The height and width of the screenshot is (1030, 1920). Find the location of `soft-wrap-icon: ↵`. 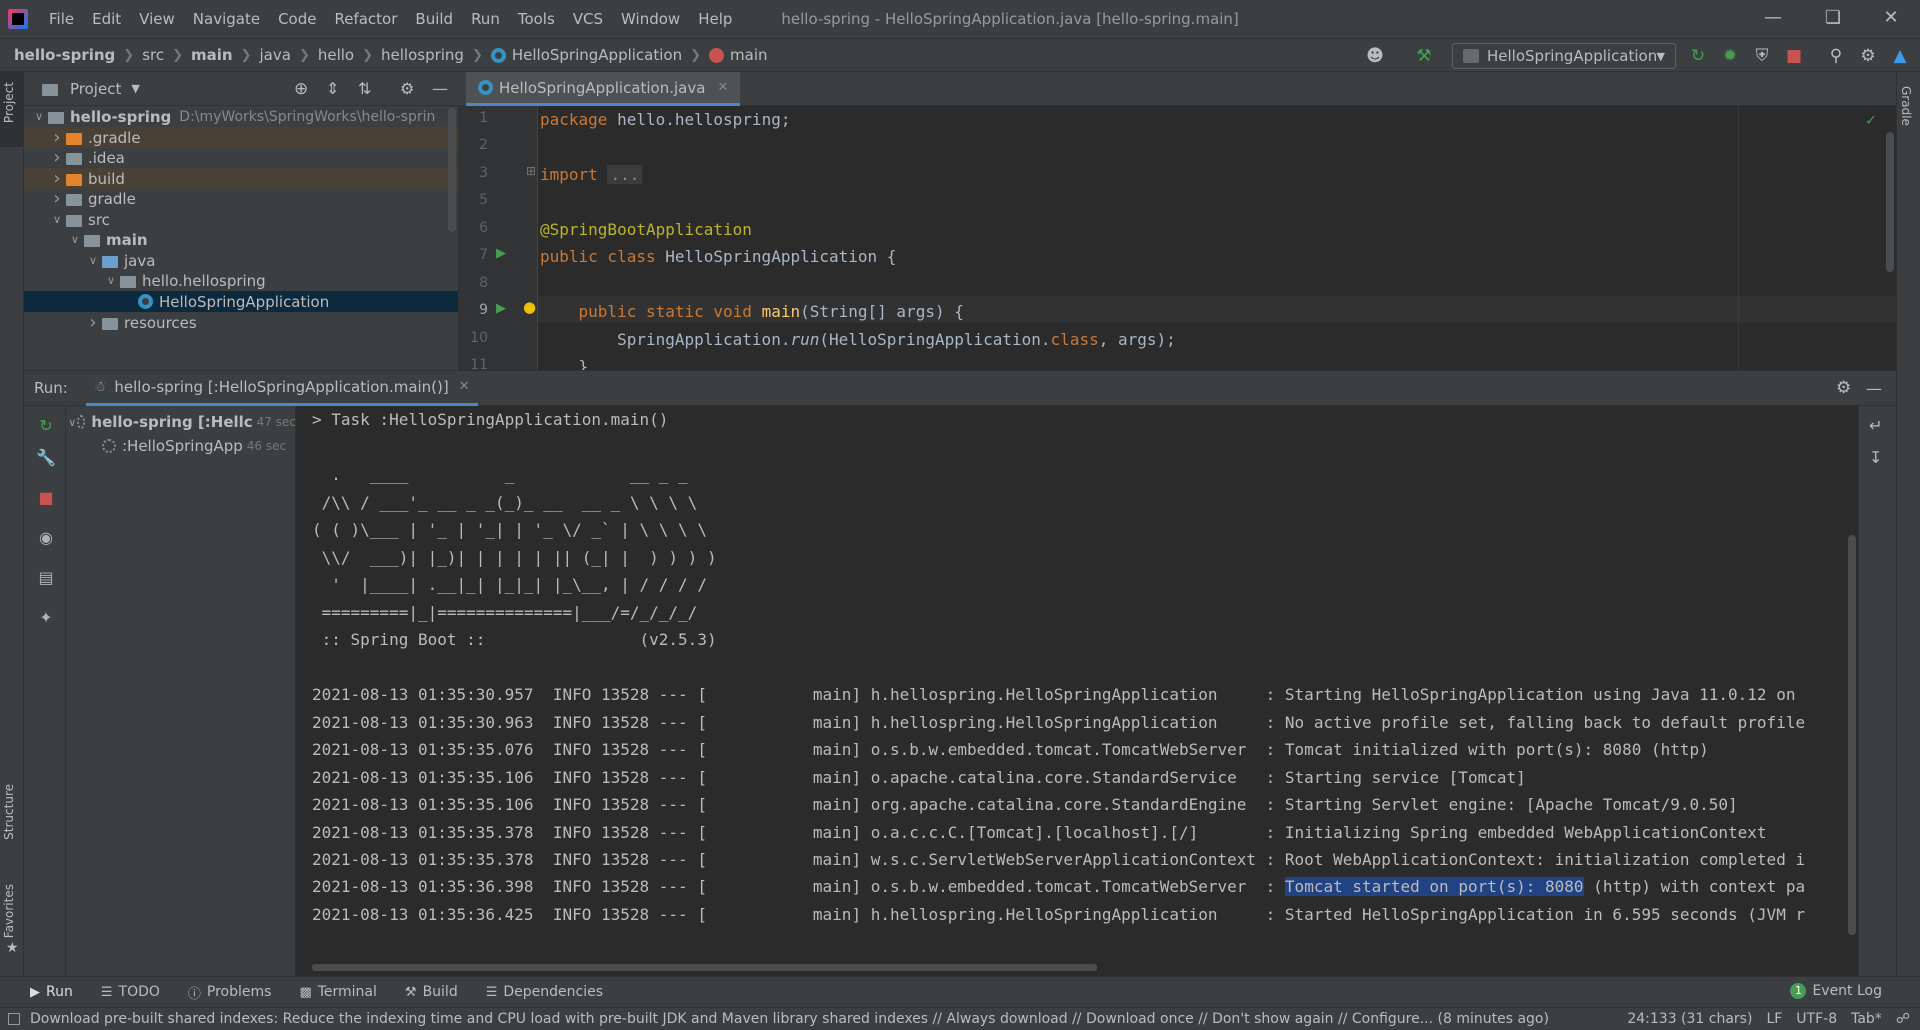

soft-wrap-icon: ↵ is located at coordinates (1875, 425).